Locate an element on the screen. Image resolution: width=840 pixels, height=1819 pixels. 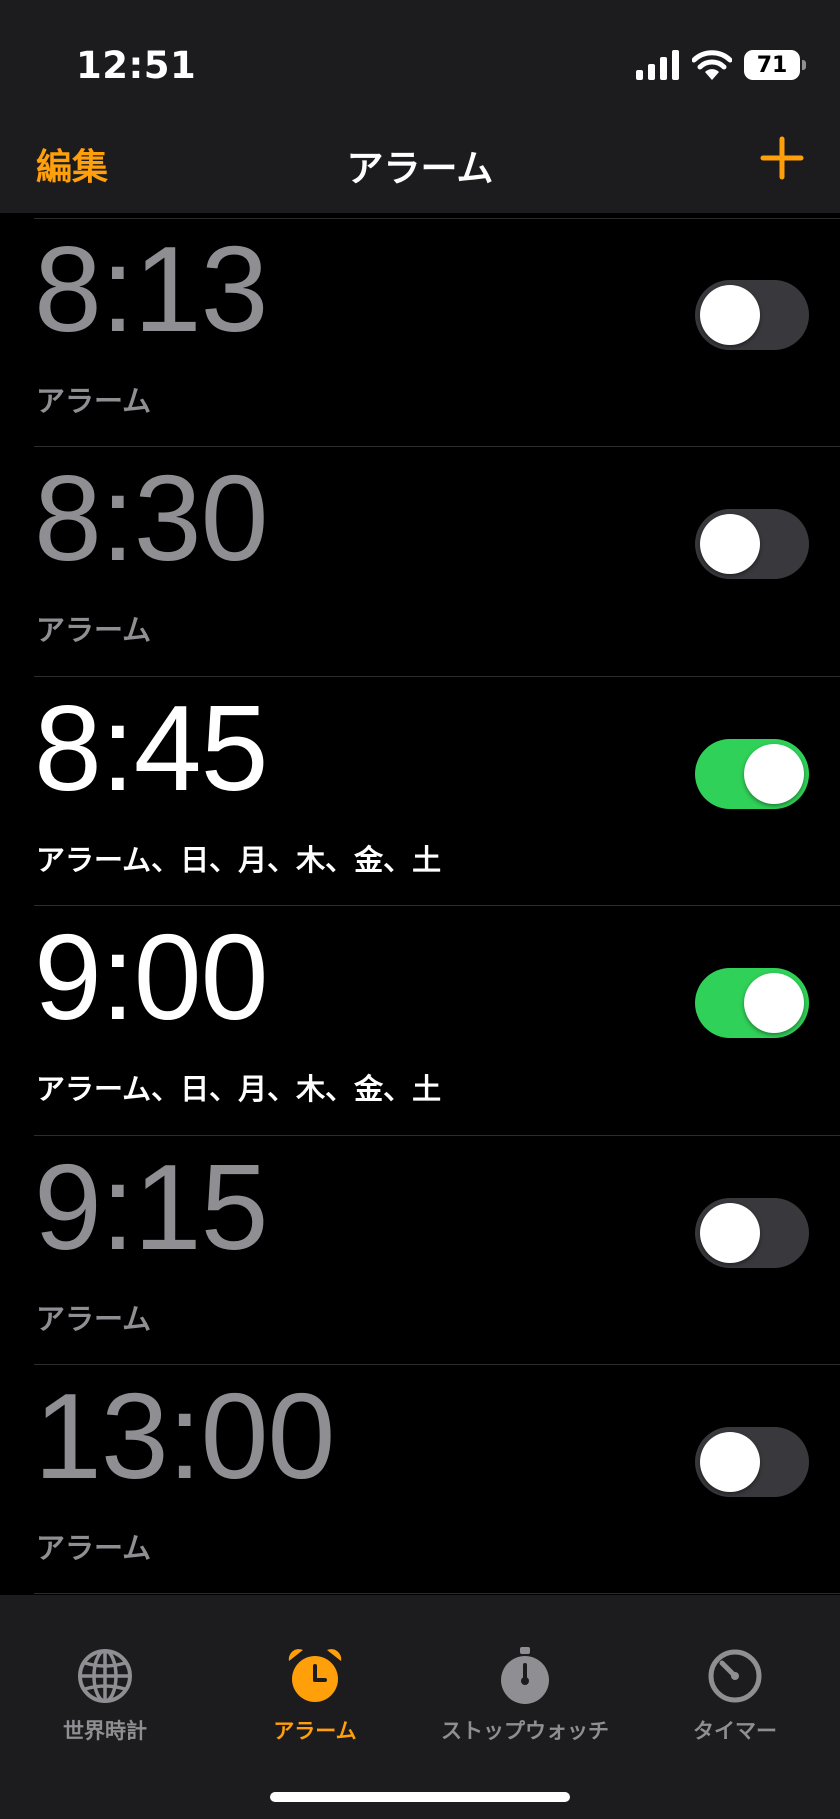
alarm-row: 13:00 アラーム is located at coordinates (420, 1479).